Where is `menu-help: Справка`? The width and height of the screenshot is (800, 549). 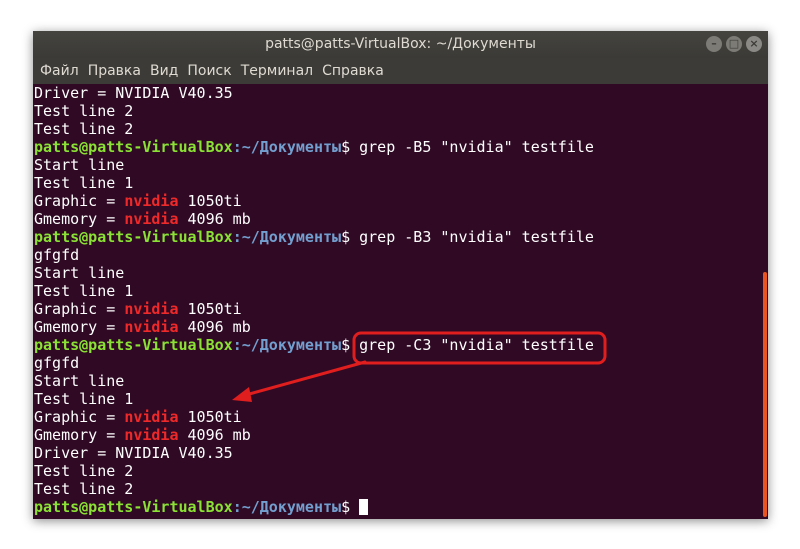 menu-help: Справка is located at coordinates (353, 71).